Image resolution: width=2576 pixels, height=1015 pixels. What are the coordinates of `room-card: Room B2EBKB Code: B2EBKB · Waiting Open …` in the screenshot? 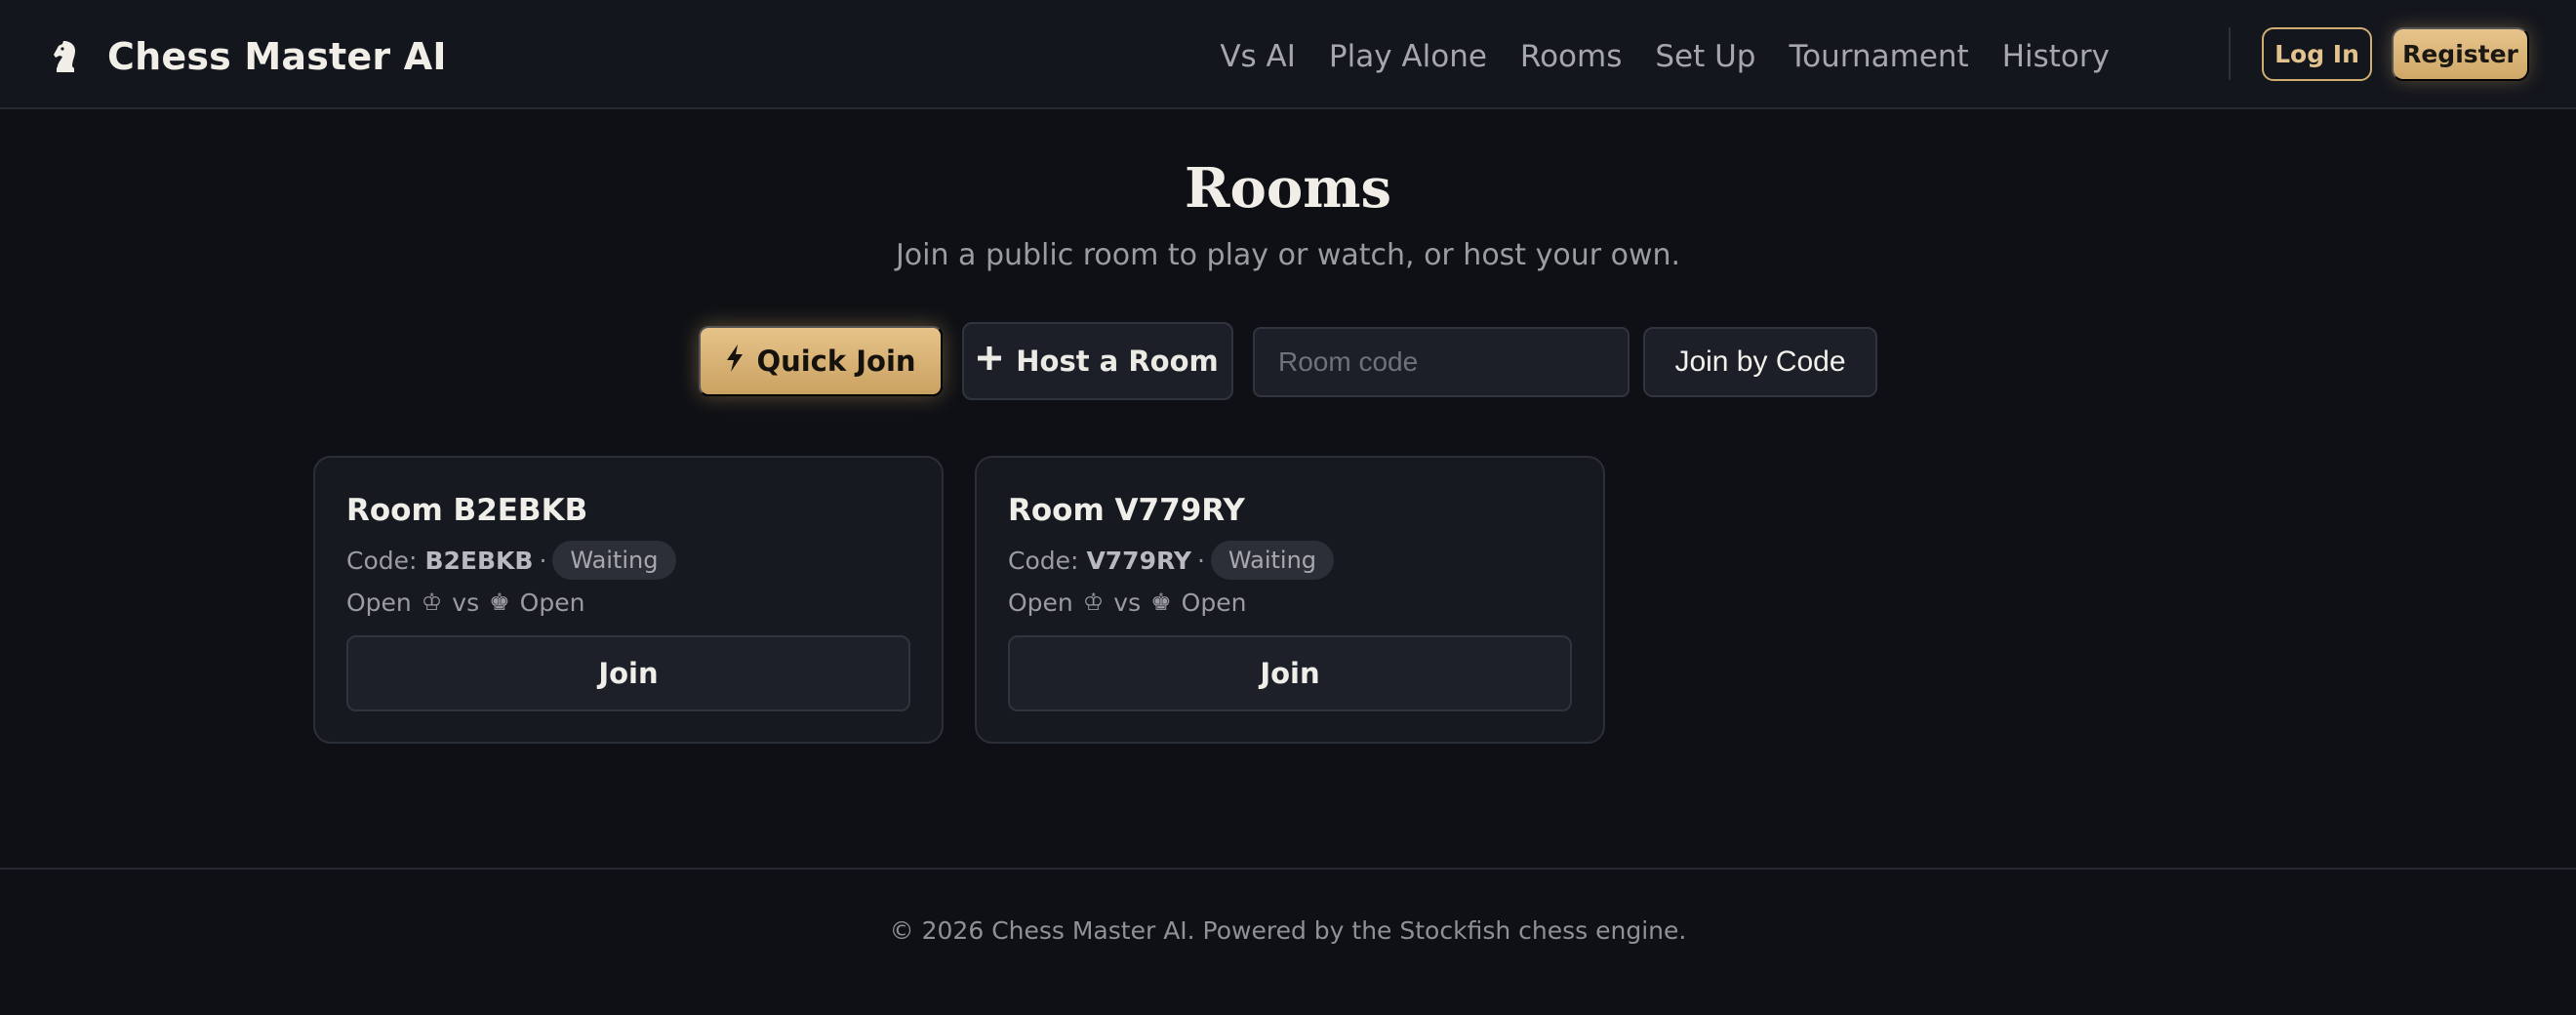 It's located at (628, 600).